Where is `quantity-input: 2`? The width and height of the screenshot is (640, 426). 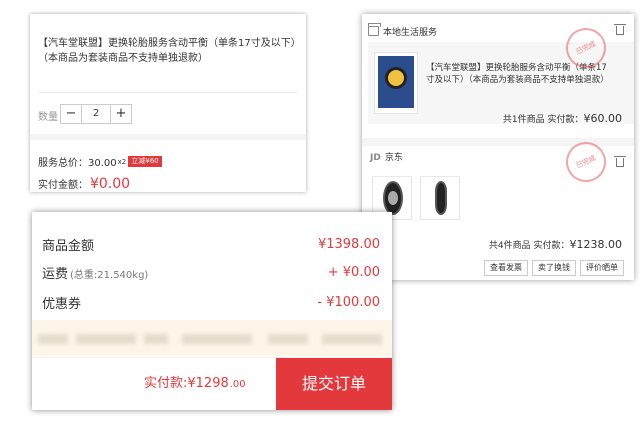 quantity-input: 2 is located at coordinates (96, 114).